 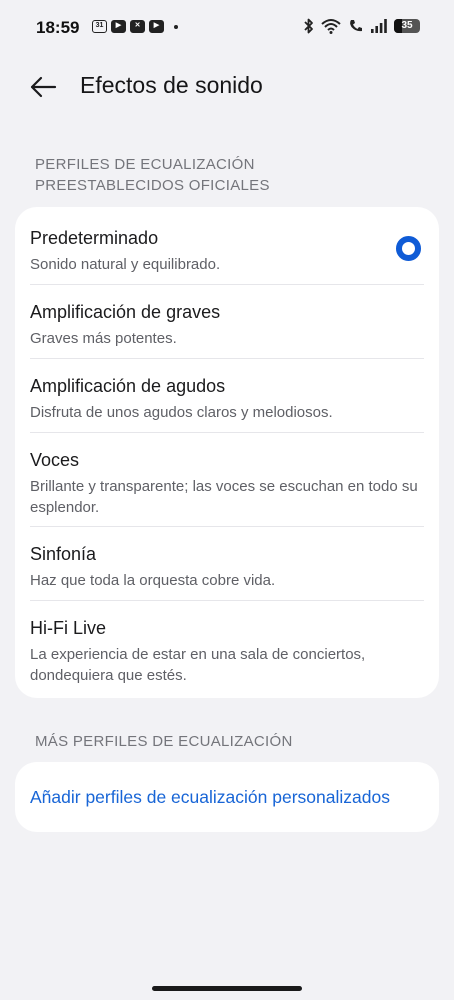 I want to click on profile-title: Amplificación de agudos, so click(x=128, y=386).